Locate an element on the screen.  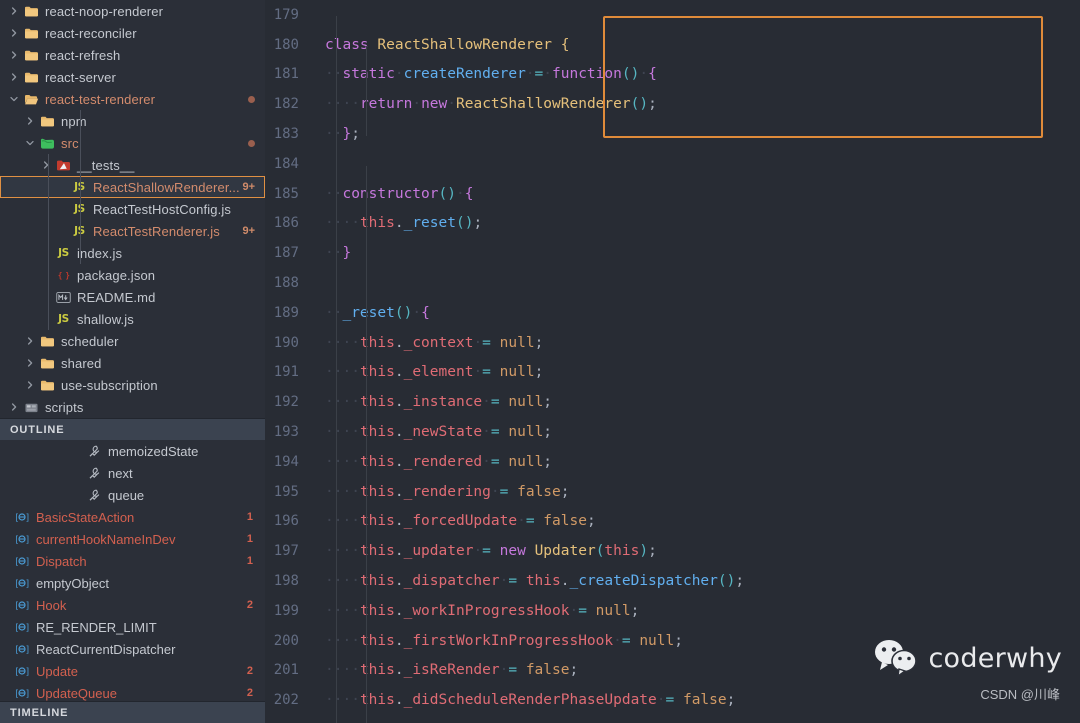
code-line: 188 is located at coordinates (672, 283).